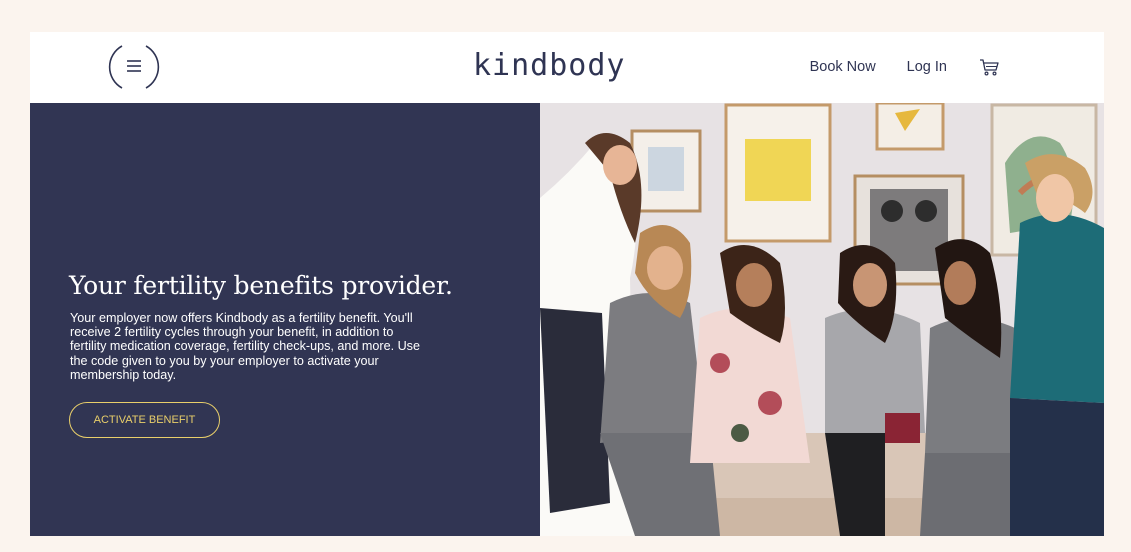 Image resolution: width=1131 pixels, height=552 pixels. Describe the element at coordinates (261, 285) in the screenshot. I see `hero-title: Your fertility benefits provider.` at that location.